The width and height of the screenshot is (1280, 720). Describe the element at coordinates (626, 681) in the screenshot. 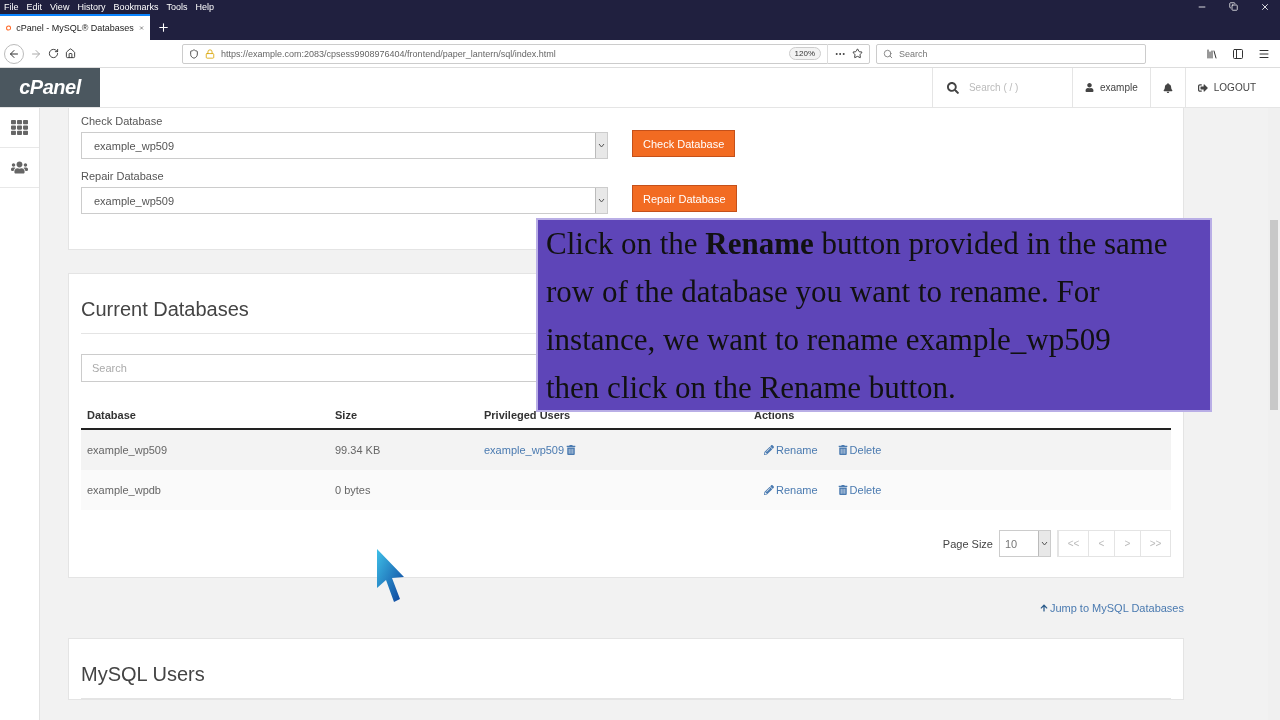

I see `section-title: MySQL Users` at that location.